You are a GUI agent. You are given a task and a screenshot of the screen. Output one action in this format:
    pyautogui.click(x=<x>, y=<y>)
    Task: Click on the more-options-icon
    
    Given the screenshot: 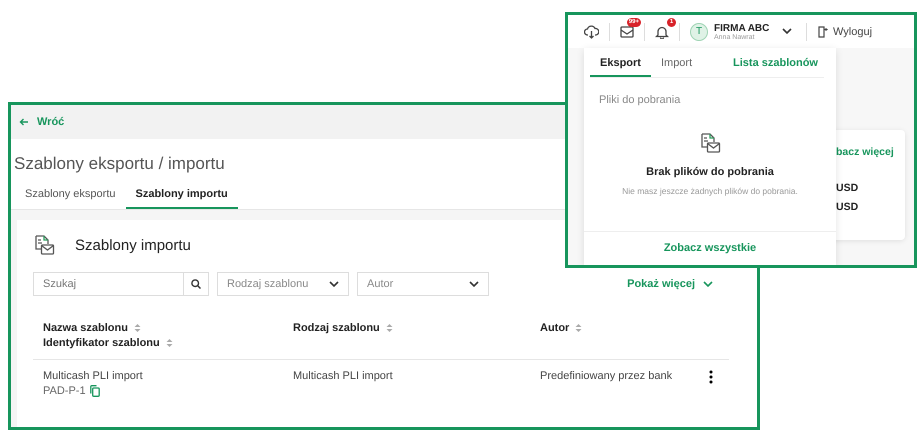 What is the action you would take?
    pyautogui.click(x=711, y=377)
    